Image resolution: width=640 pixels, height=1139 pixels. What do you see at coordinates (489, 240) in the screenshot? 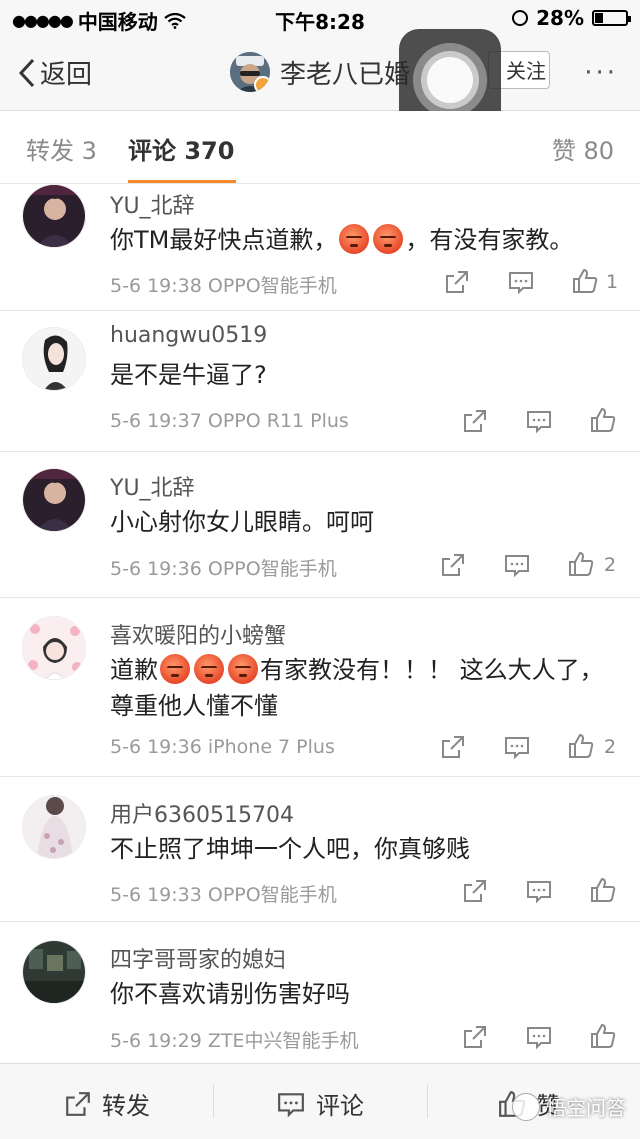
I see `comment-text-part: ，有没有家教。` at bounding box center [489, 240].